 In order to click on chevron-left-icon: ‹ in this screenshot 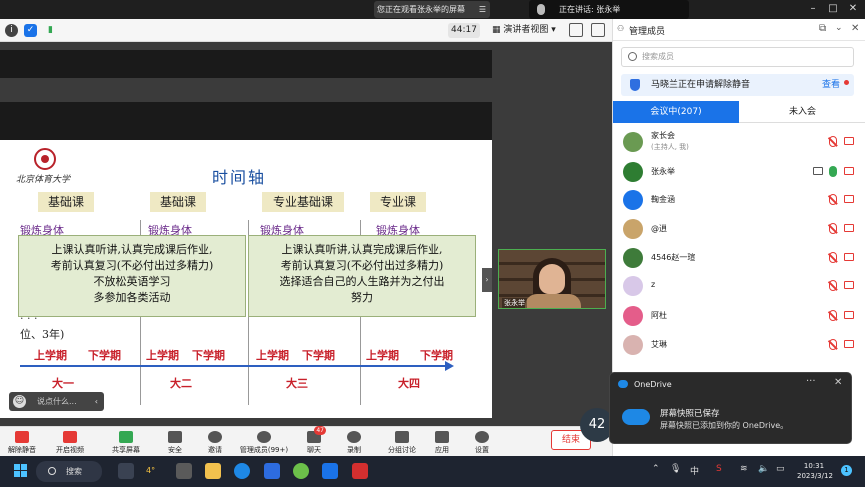, I will do `click(96, 401)`.